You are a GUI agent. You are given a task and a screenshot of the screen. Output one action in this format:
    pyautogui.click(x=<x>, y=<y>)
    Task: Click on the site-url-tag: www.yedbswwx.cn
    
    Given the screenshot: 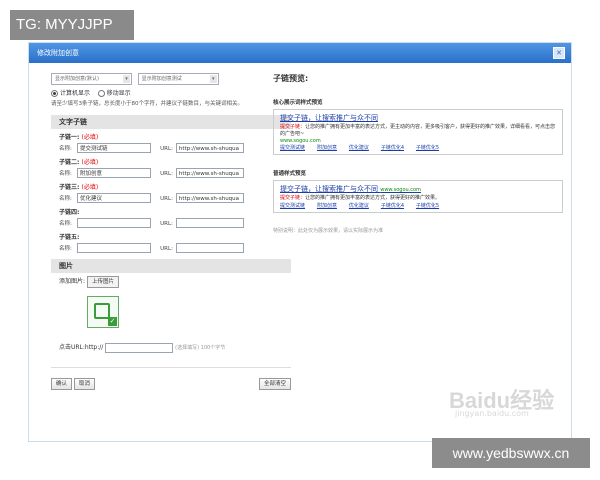 What is the action you would take?
    pyautogui.click(x=511, y=453)
    